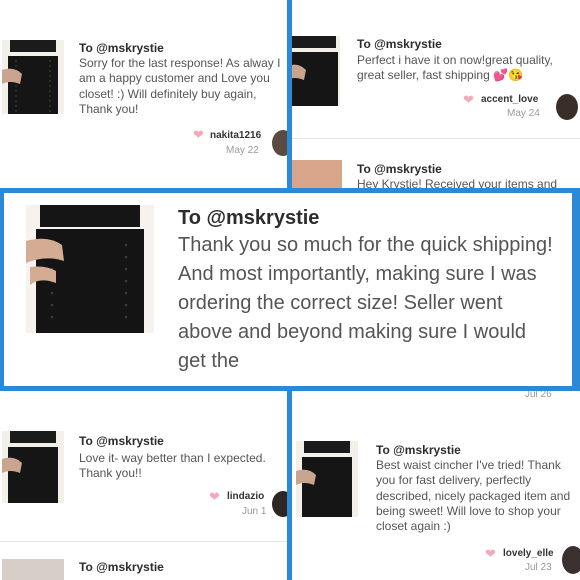 The width and height of the screenshot is (580, 580). I want to click on review-date: Jun 1, so click(254, 511).